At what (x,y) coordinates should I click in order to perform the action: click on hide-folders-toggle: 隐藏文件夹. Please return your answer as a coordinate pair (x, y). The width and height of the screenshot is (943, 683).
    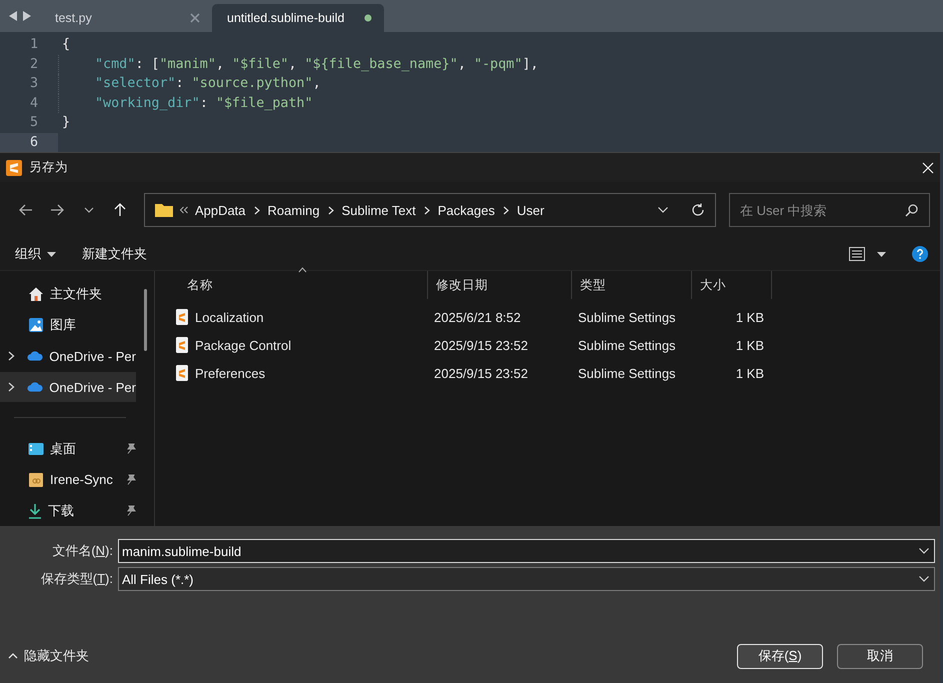
    Looking at the image, I should click on (48, 656).